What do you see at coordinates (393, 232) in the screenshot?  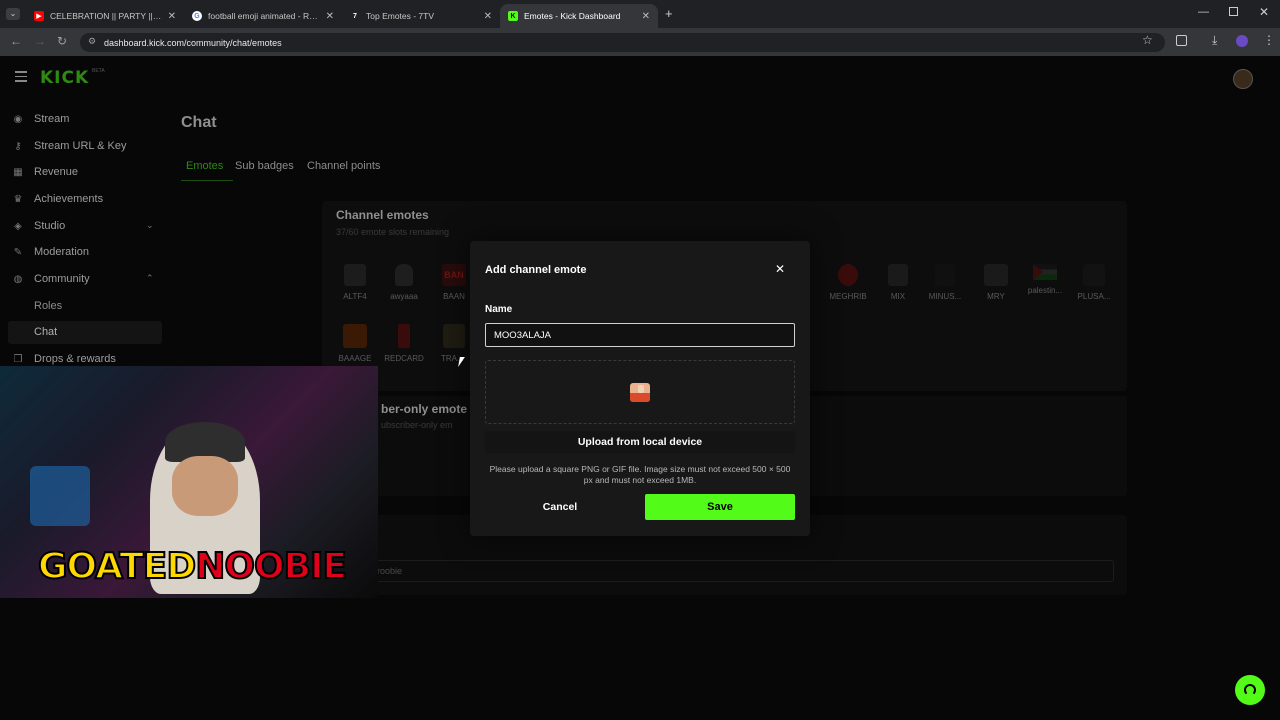 I see `slots-remaining: 37/60 emote slots remaining` at bounding box center [393, 232].